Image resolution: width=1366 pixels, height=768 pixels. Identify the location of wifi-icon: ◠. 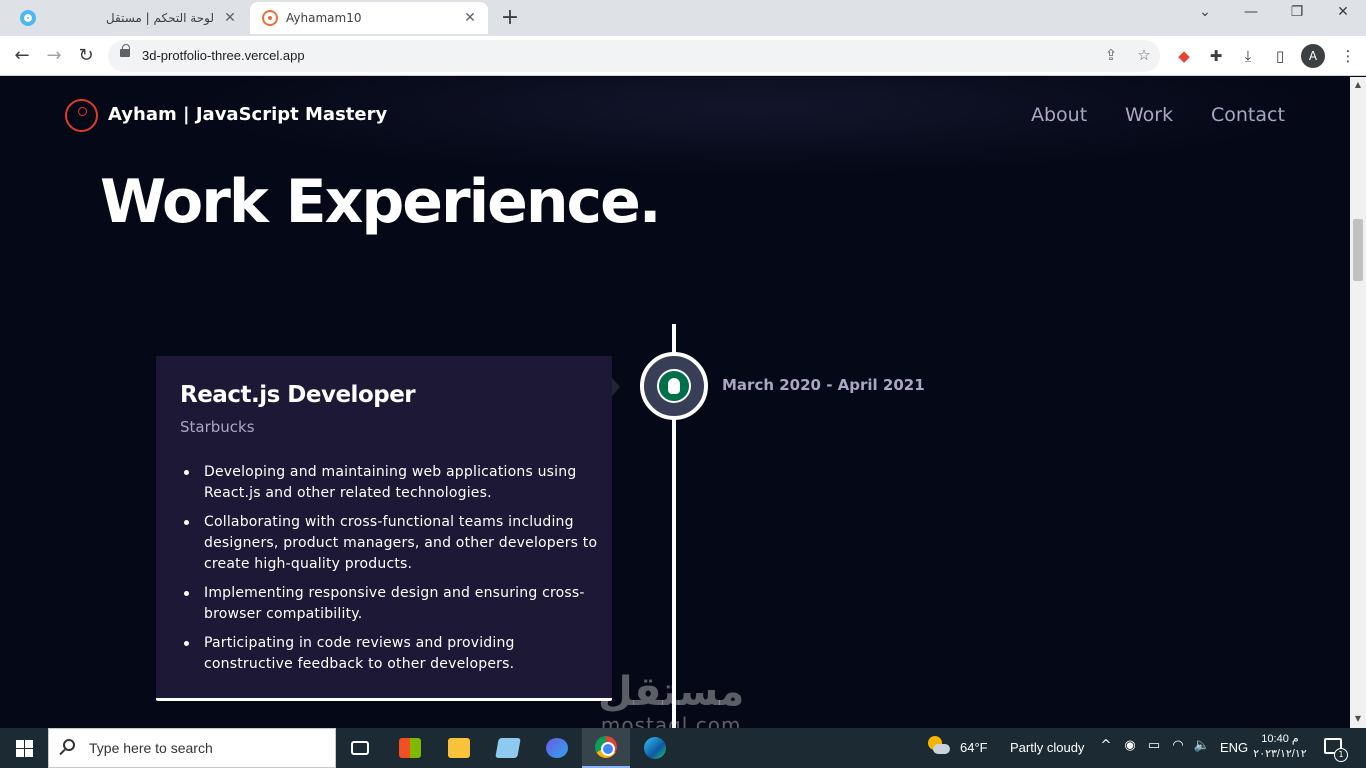
(1178, 745).